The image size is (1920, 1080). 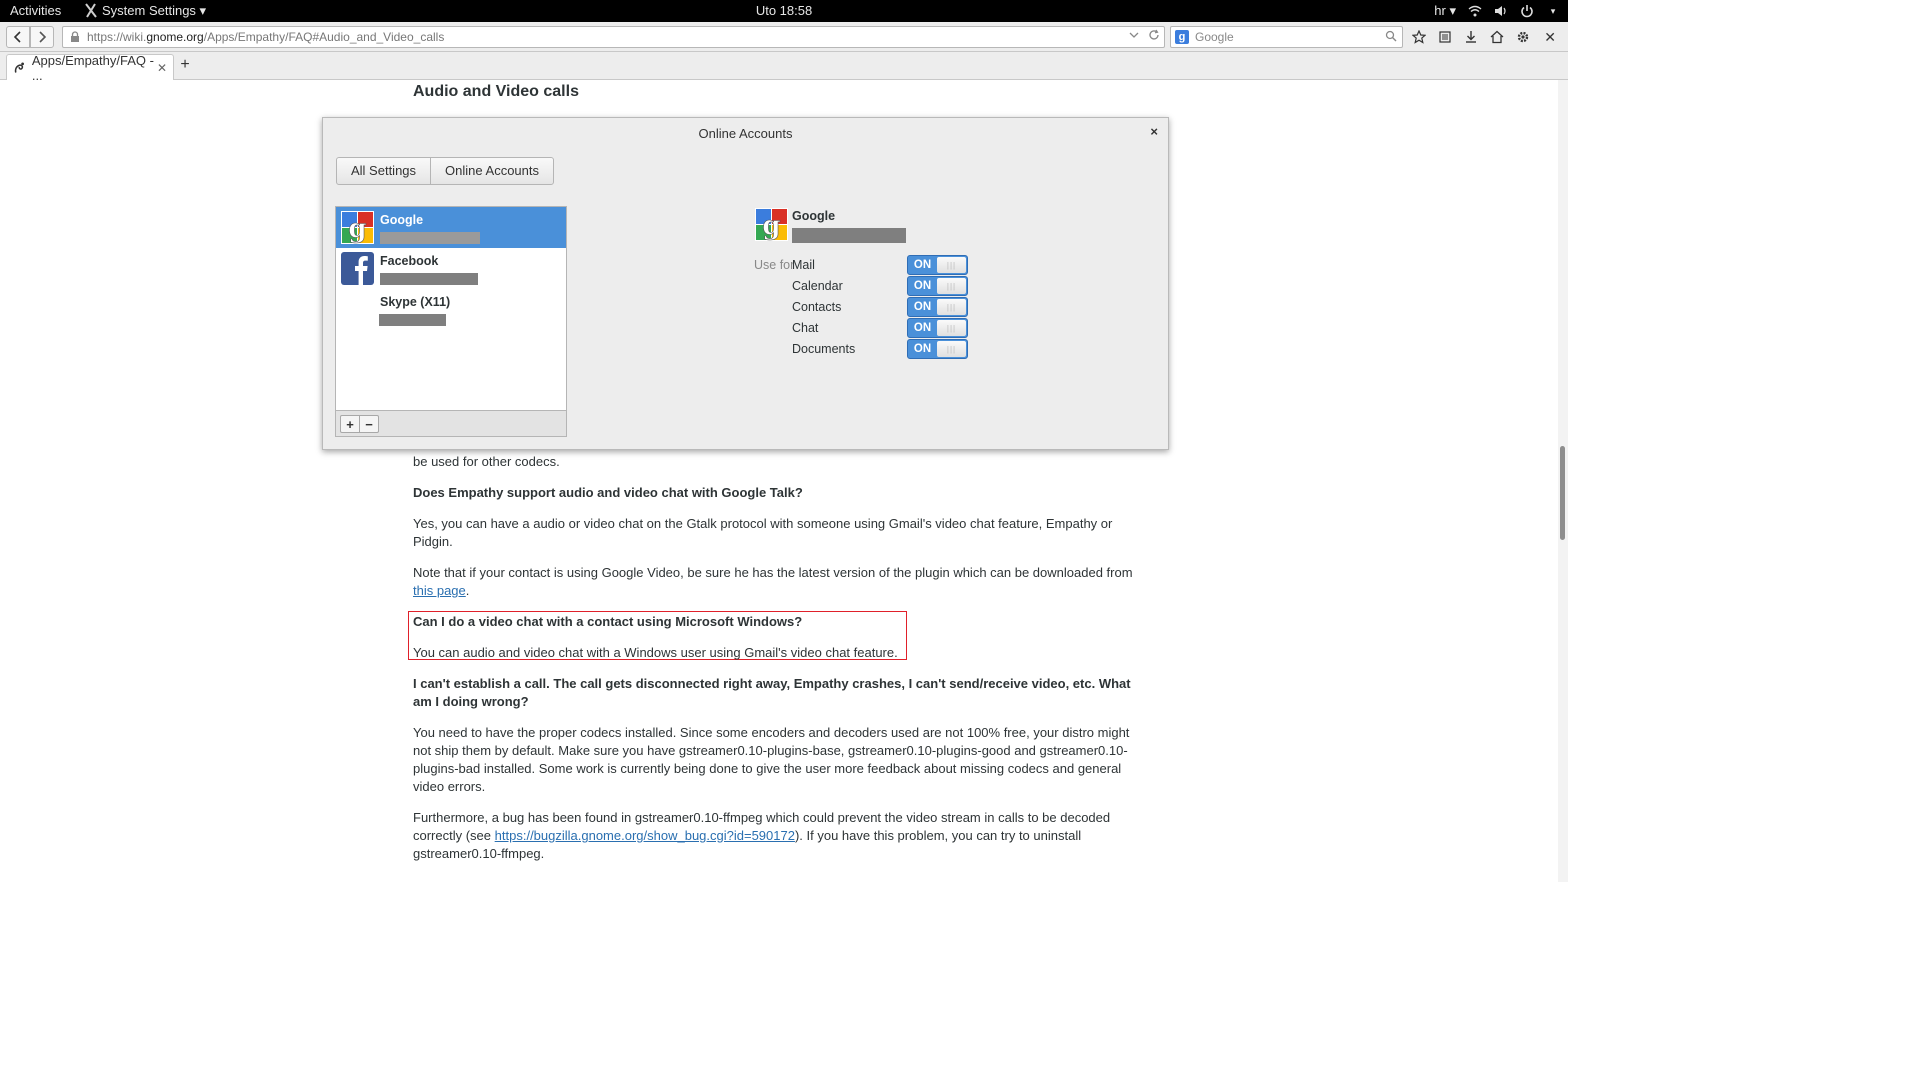 I want to click on url-dropdown-icon, so click(x=1134, y=36).